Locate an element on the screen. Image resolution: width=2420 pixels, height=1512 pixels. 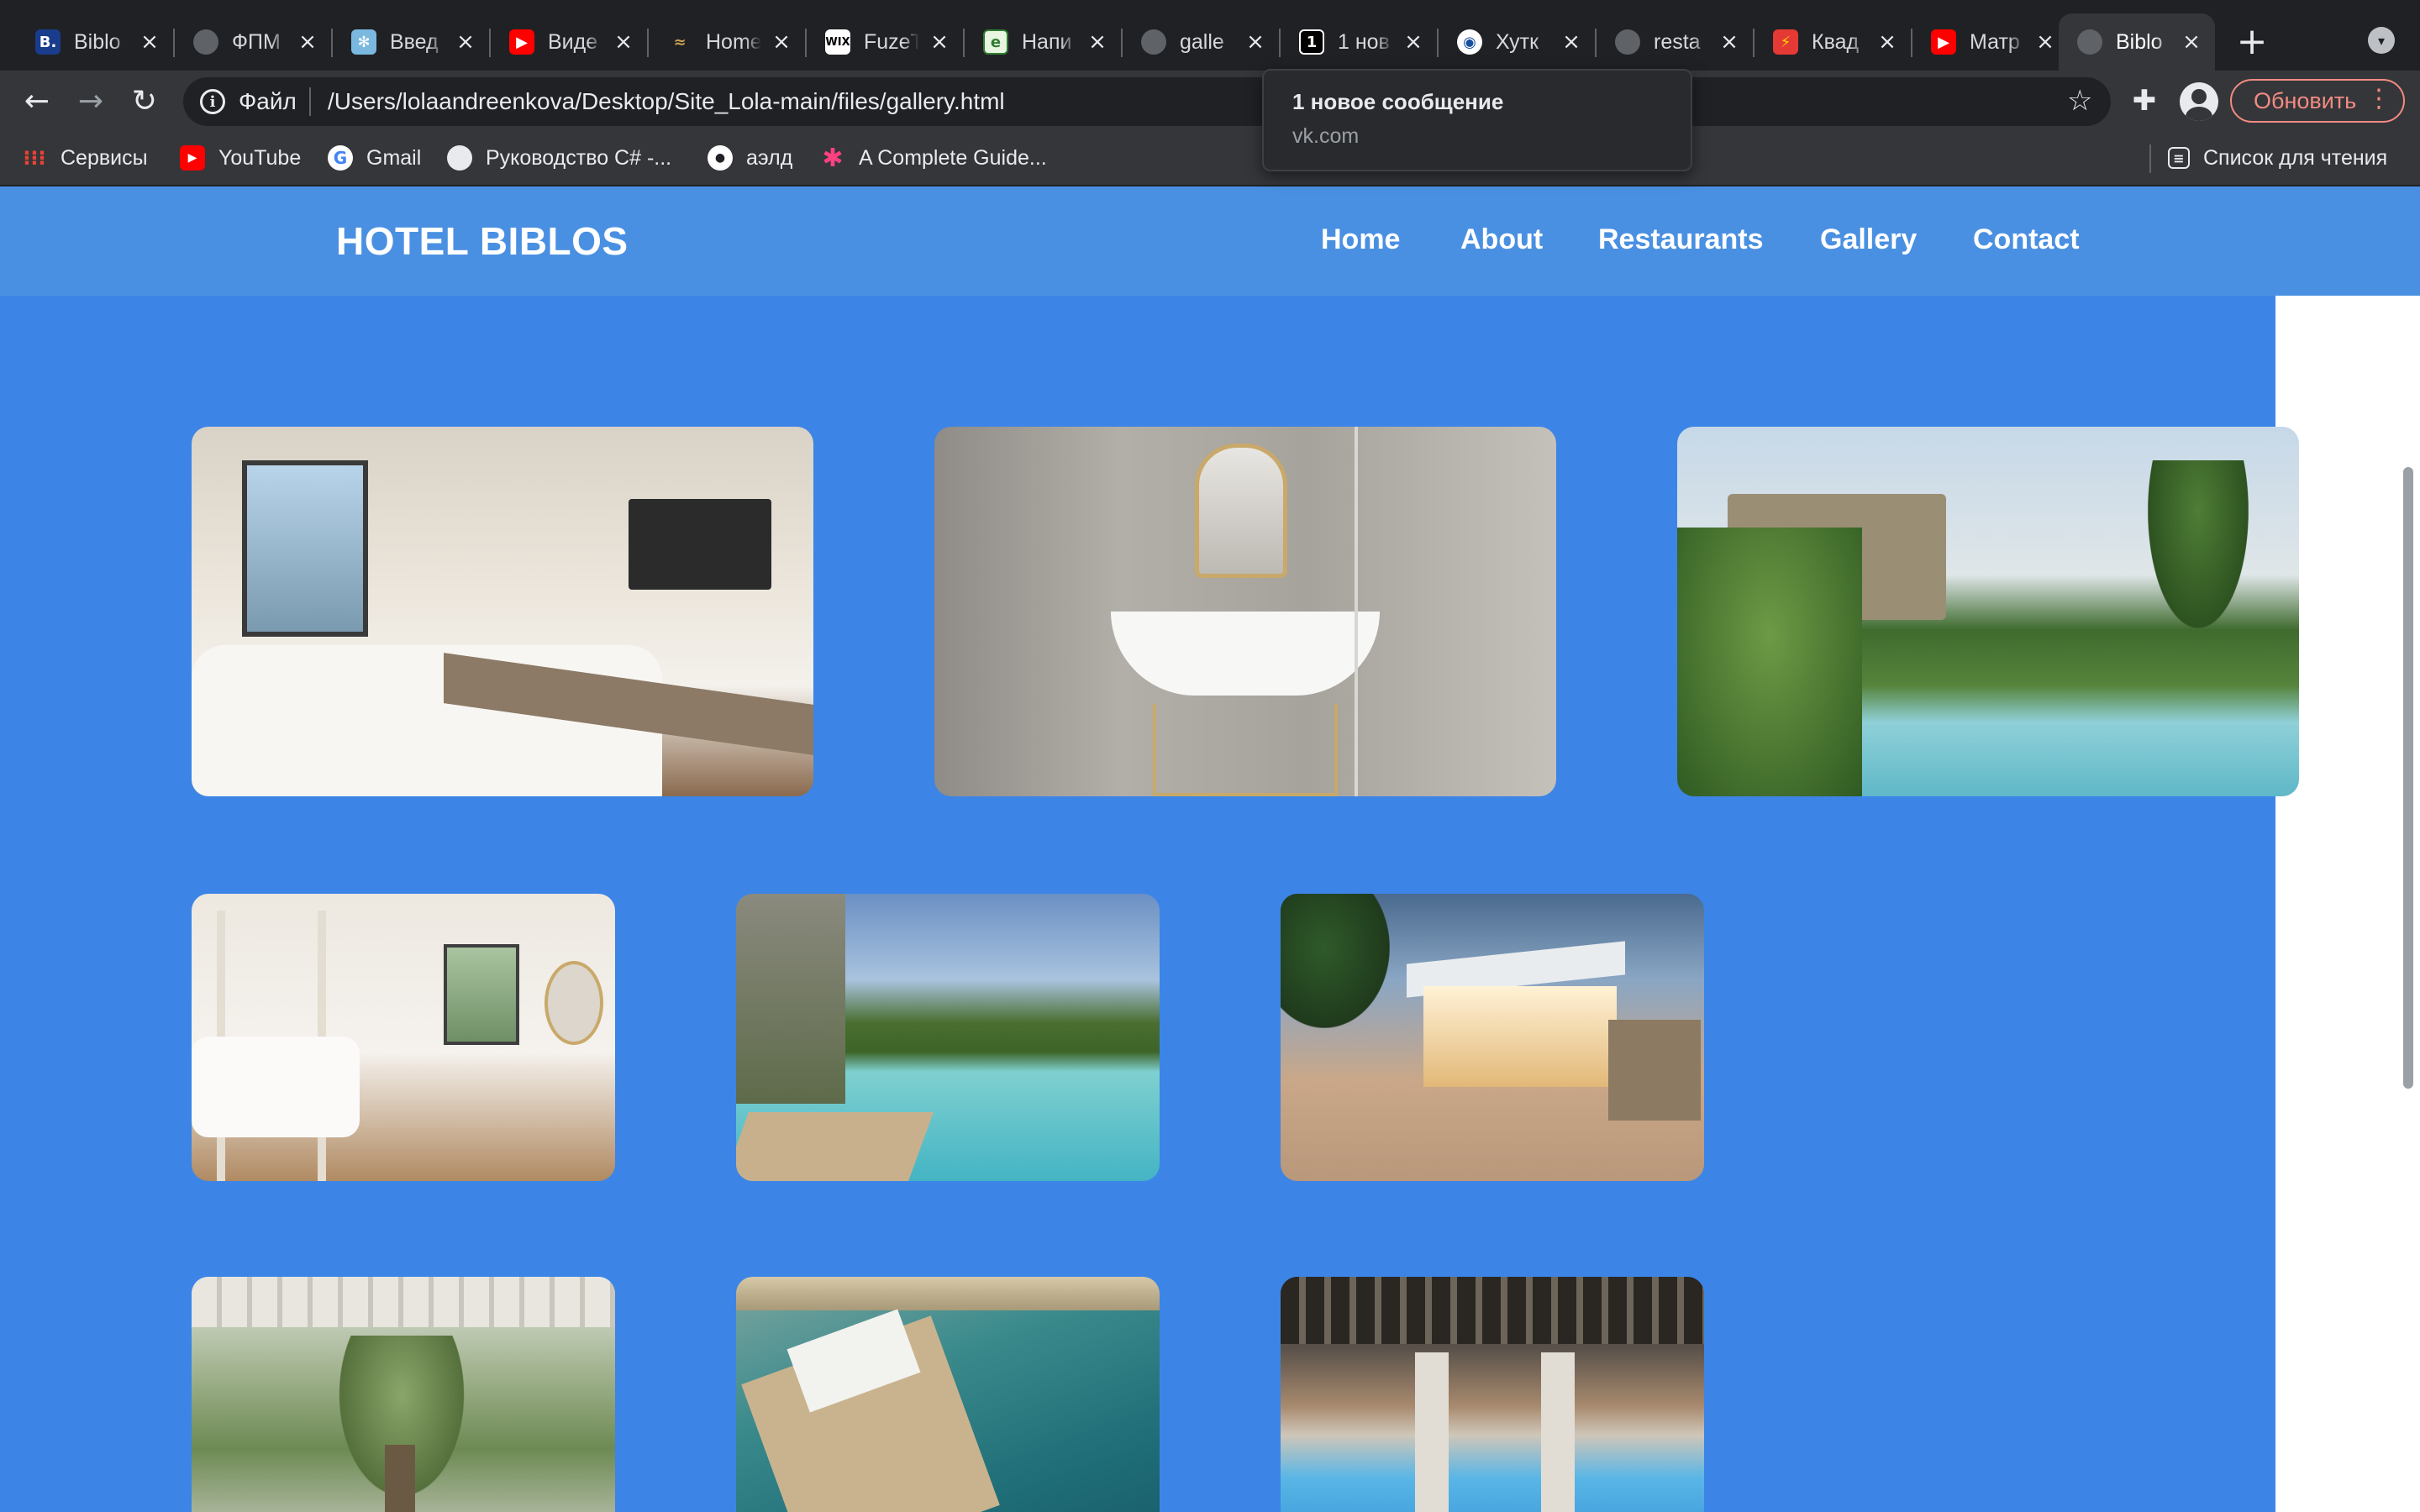
reload-icon: ↻ is located at coordinates (144, 101).